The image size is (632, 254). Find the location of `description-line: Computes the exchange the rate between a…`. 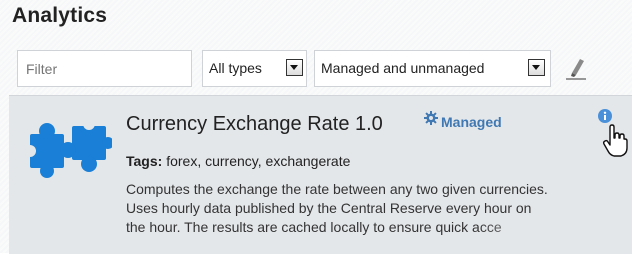

description-line: Computes the exchange the rate between a… is located at coordinates (337, 189).